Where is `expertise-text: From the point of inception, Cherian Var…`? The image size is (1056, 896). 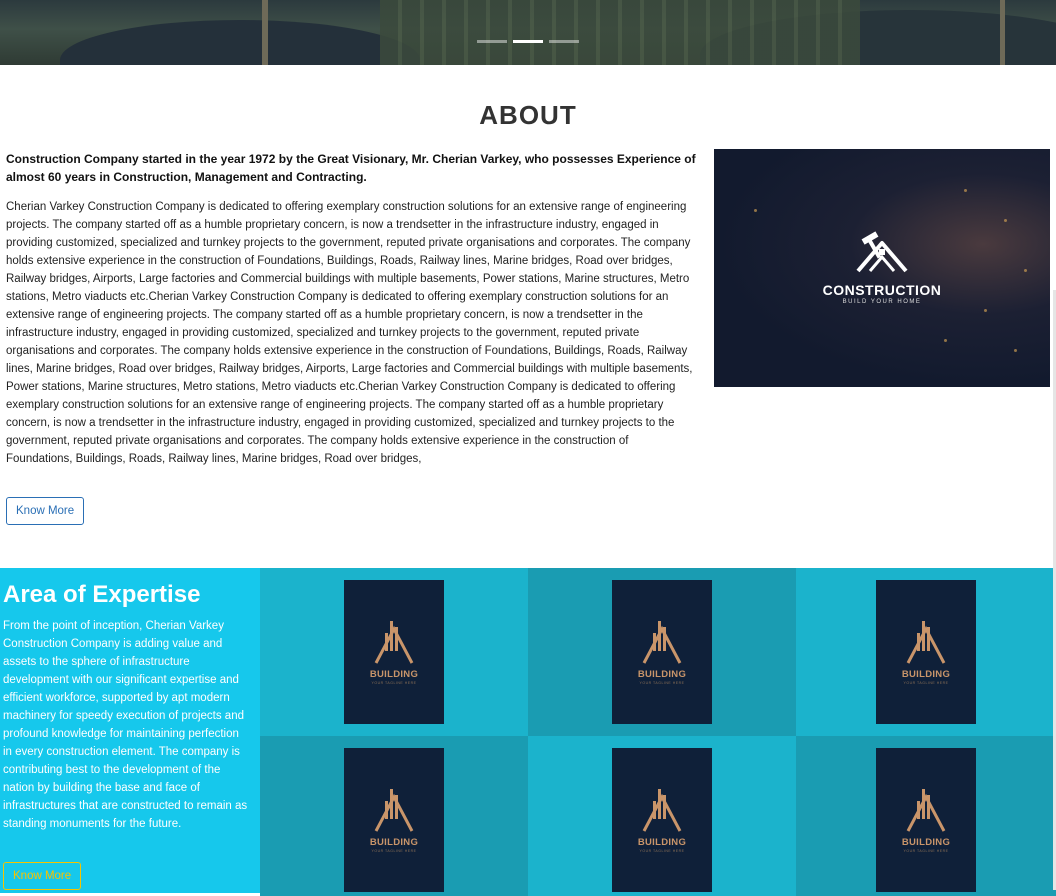
expertise-text: From the point of inception, Cherian Var… is located at coordinates (125, 725).